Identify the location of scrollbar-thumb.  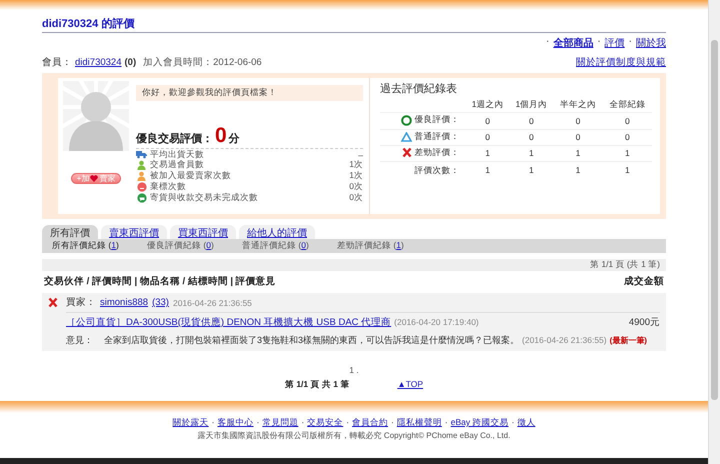
(714, 220).